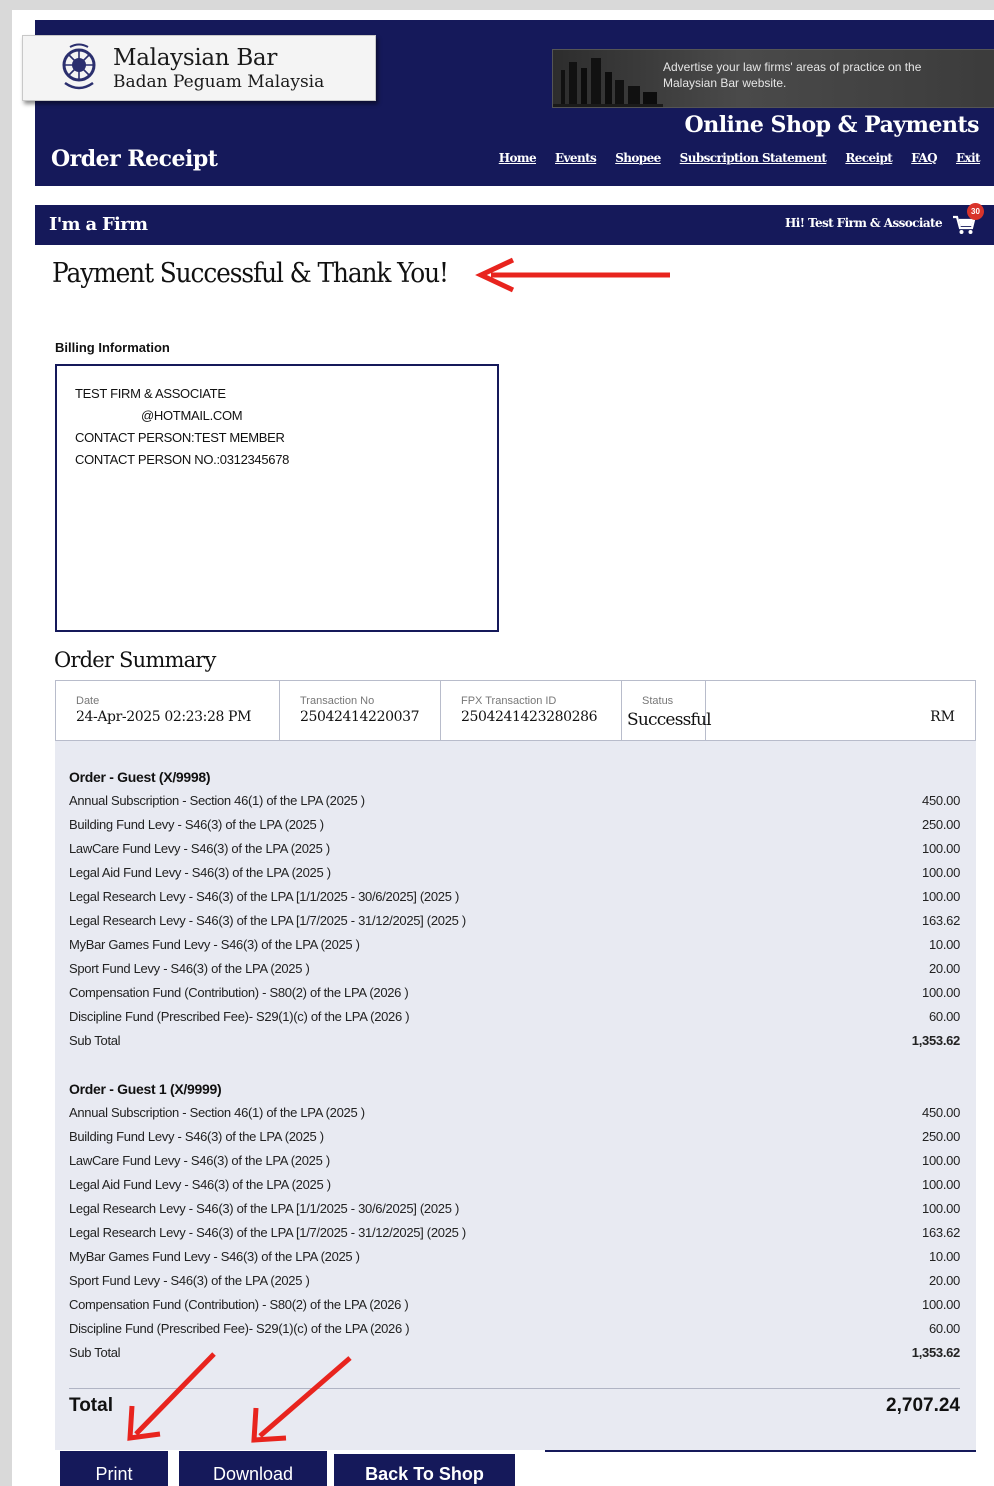 Image resolution: width=994 pixels, height=1486 pixels. What do you see at coordinates (868, 158) in the screenshot?
I see `nav-receipt: Receipt` at bounding box center [868, 158].